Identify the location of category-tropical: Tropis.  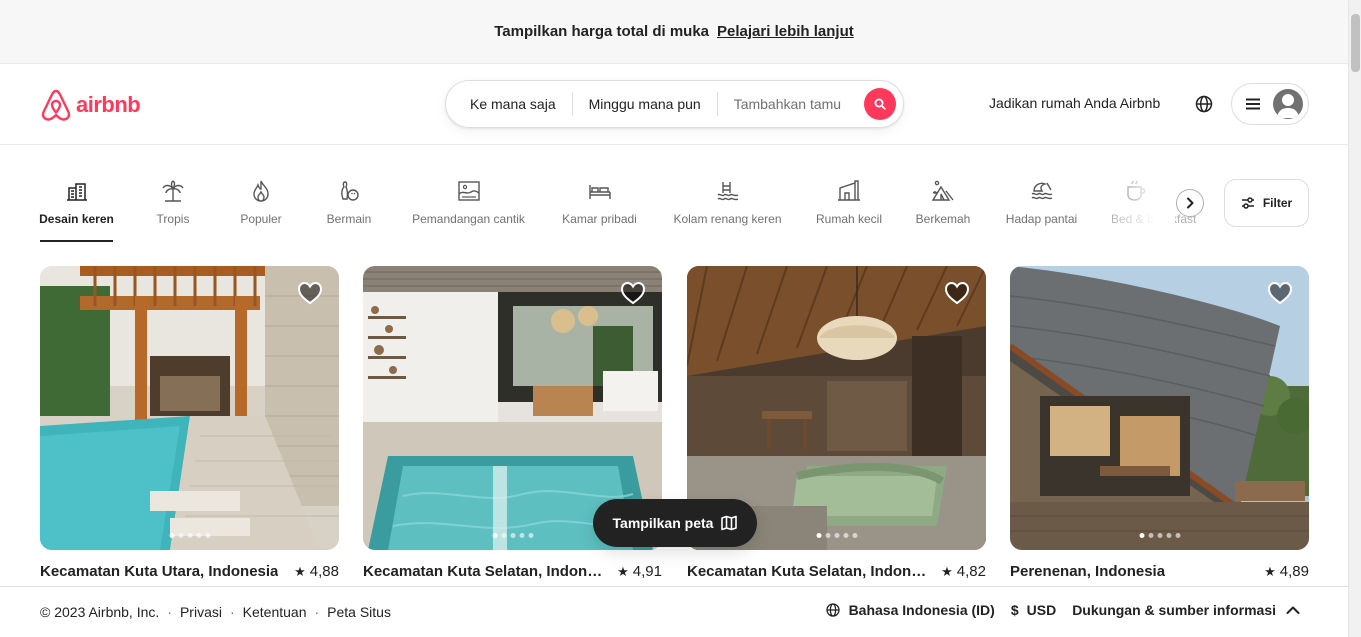
(173, 206).